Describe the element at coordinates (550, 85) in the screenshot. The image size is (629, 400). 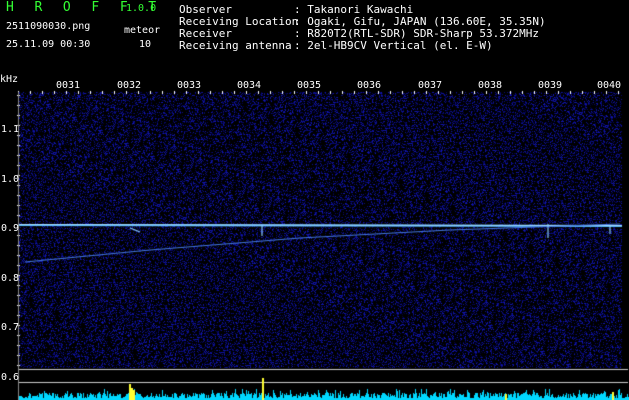
I see `time-tick-0039: 0039` at that location.